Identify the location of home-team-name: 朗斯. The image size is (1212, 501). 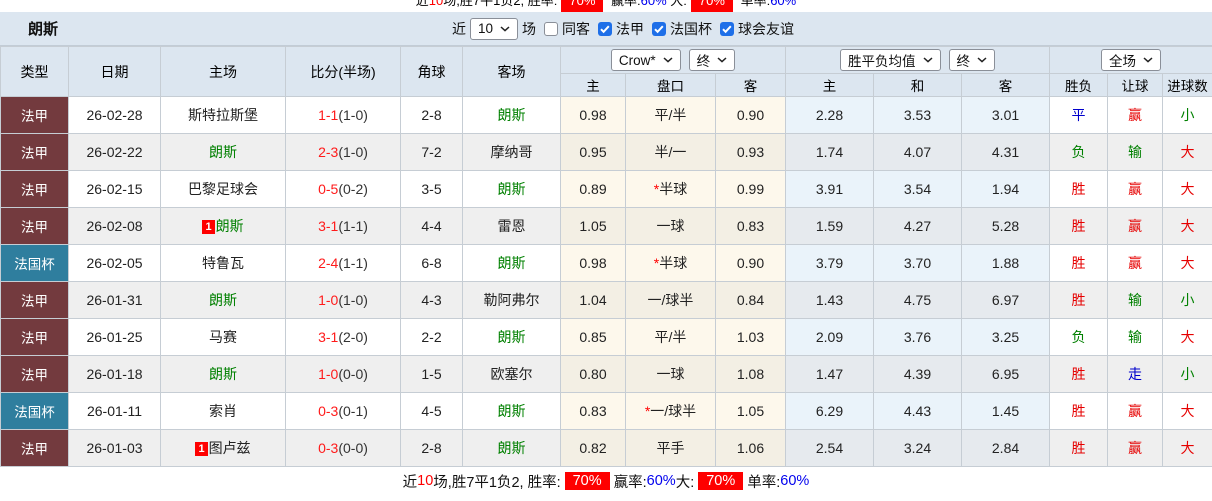
(223, 152).